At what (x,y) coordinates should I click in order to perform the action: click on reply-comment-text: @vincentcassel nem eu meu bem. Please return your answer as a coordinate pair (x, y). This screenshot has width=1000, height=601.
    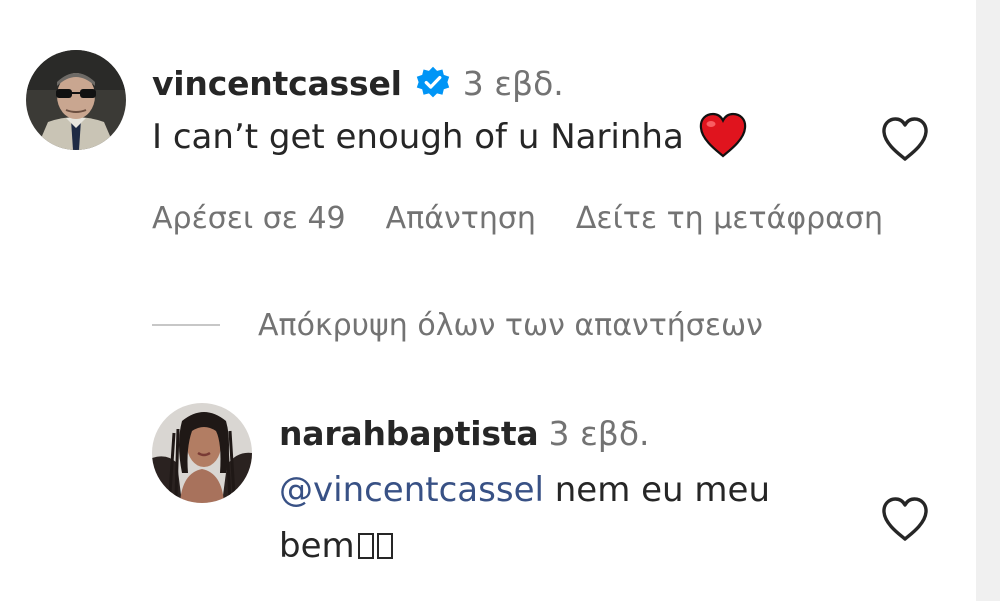
    Looking at the image, I should click on (569, 518).